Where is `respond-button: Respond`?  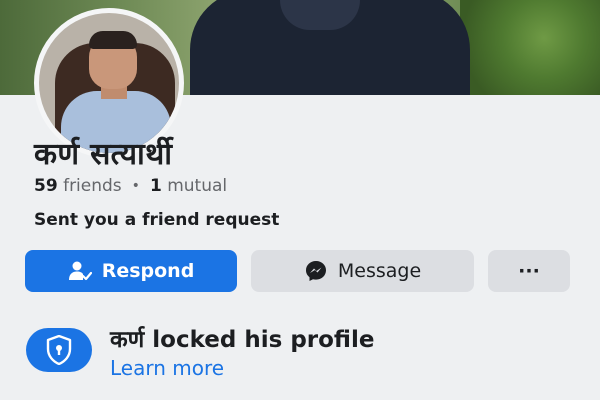 respond-button: Respond is located at coordinates (131, 271).